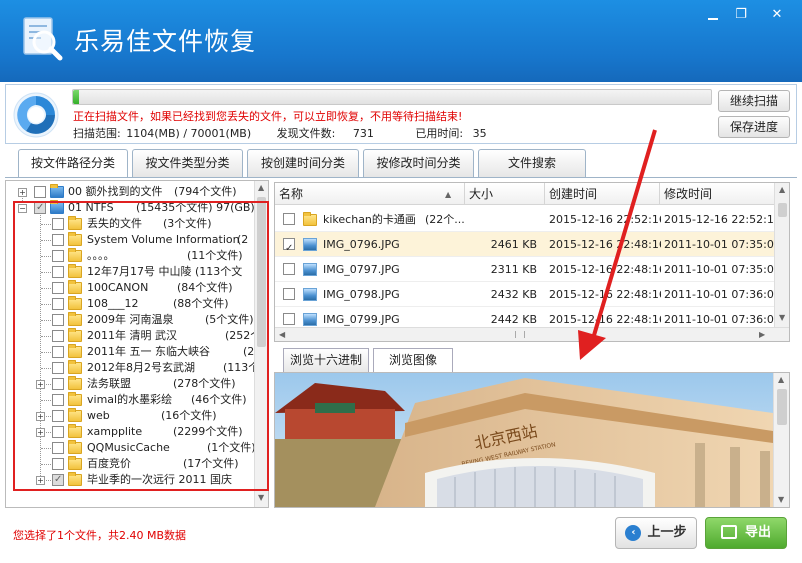 This screenshot has width=802, height=563. Describe the element at coordinates (777, 15) in the screenshot. I see `close-button: ✕` at that location.